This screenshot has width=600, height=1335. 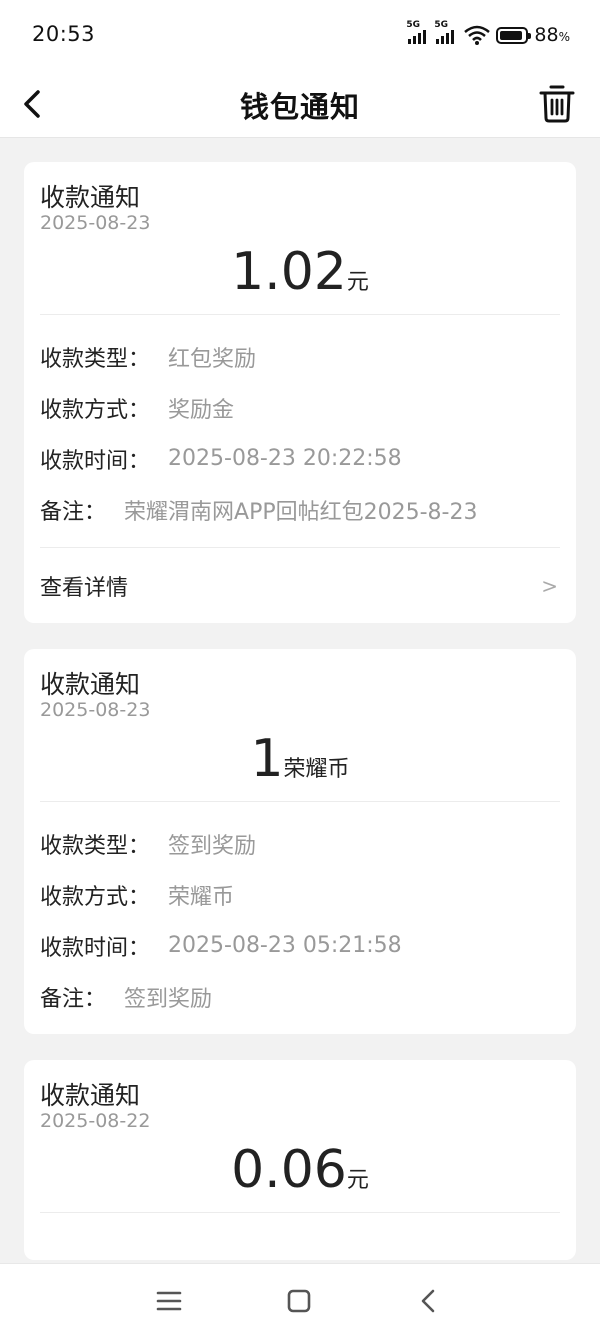 I want to click on status-bar: 20:53 5G 5G 88%, so click(x=300, y=35).